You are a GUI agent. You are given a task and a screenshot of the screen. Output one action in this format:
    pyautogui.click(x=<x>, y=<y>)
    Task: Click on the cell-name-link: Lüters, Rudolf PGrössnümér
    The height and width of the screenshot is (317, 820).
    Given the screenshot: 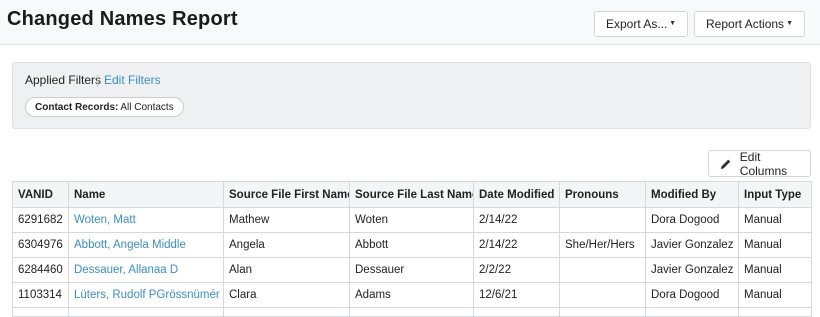 What is the action you would take?
    pyautogui.click(x=146, y=295)
    